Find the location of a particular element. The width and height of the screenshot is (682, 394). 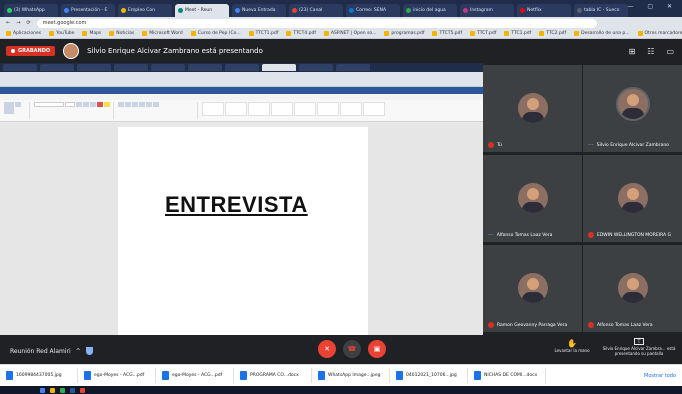

chrome-icon is located at coordinates (62, 390).